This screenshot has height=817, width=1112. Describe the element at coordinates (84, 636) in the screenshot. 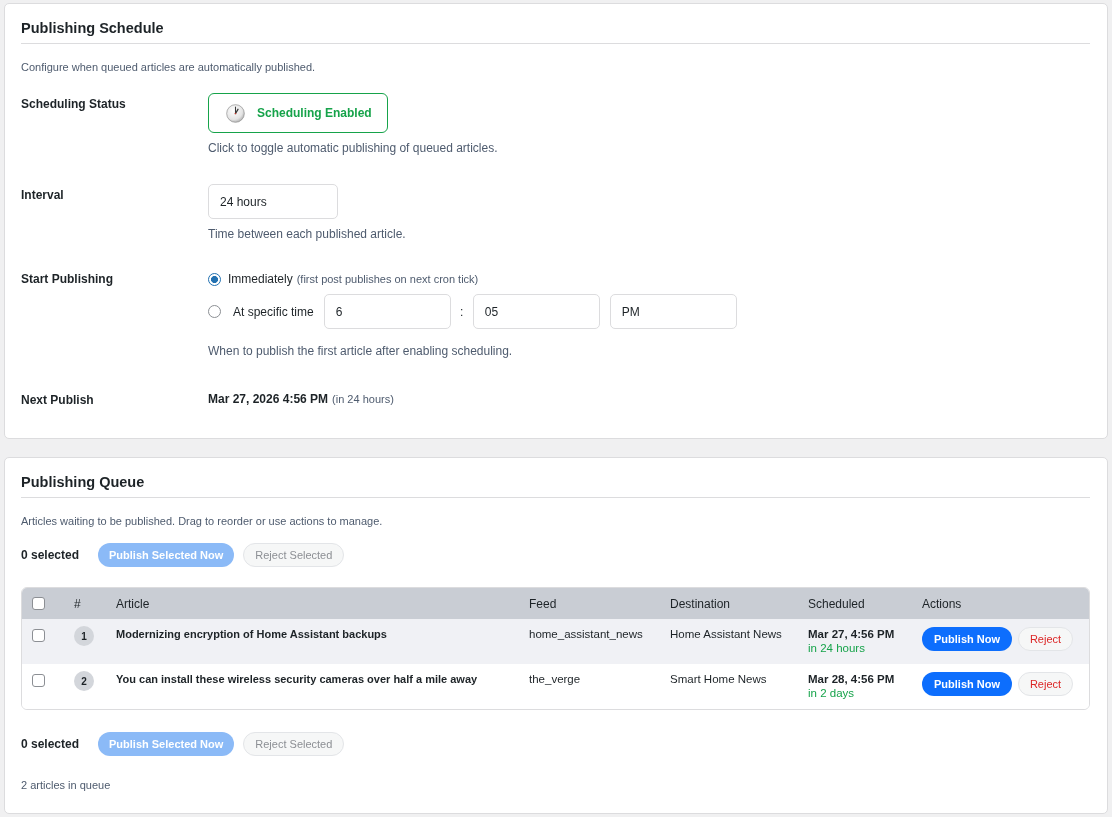

I see `row-number: 1` at that location.